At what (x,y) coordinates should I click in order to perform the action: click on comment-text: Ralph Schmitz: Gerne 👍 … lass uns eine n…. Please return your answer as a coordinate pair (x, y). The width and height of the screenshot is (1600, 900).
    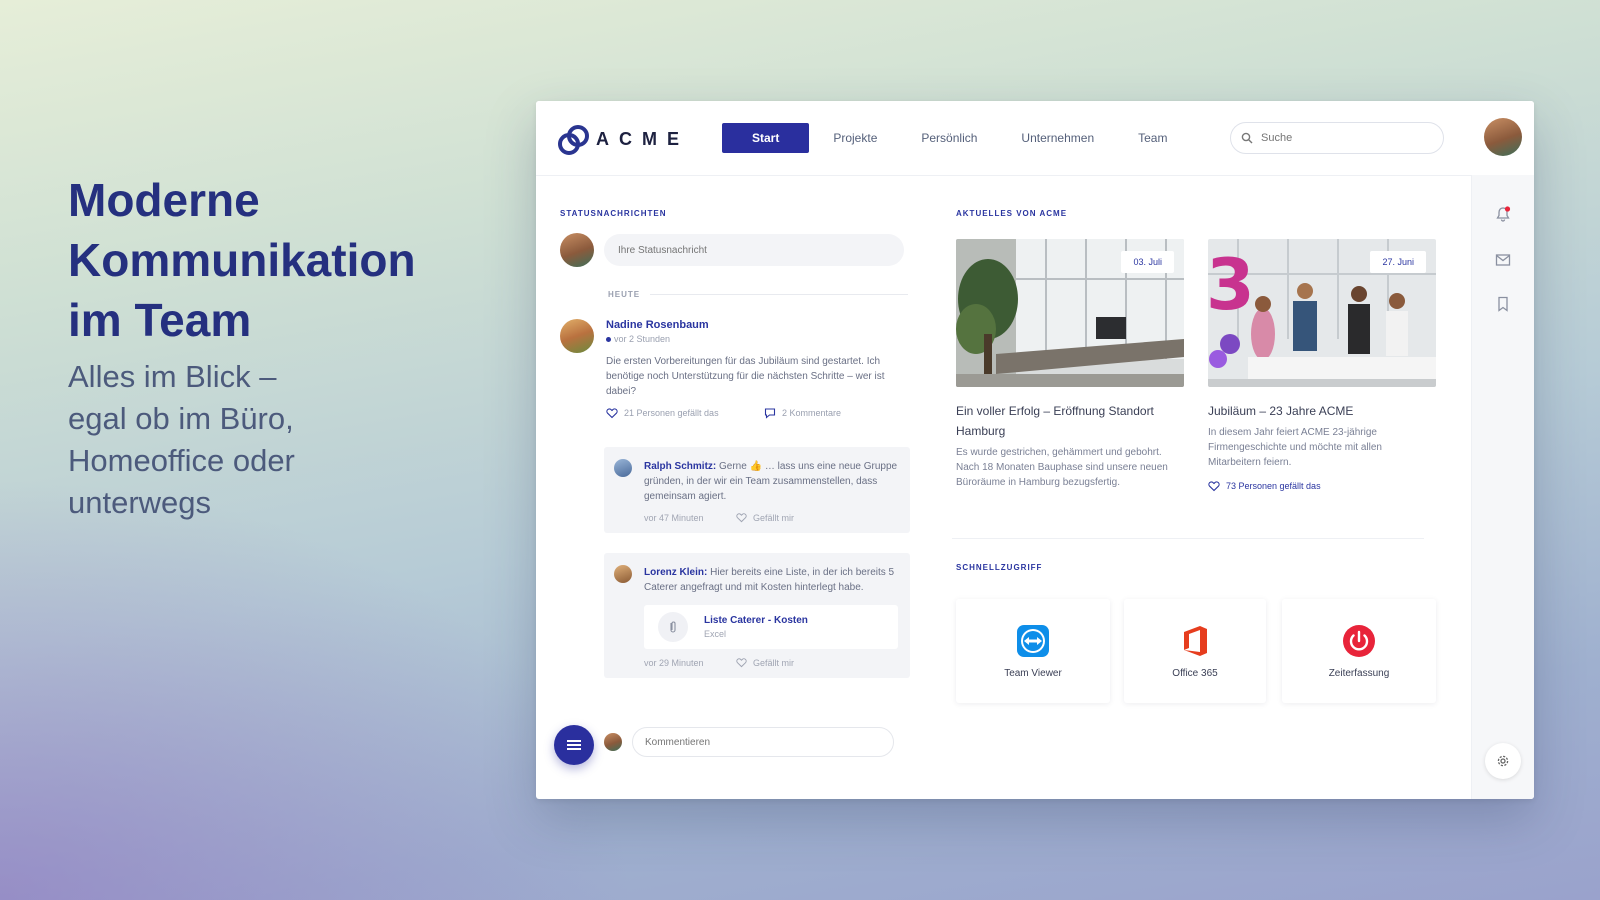
    Looking at the image, I should click on (771, 481).